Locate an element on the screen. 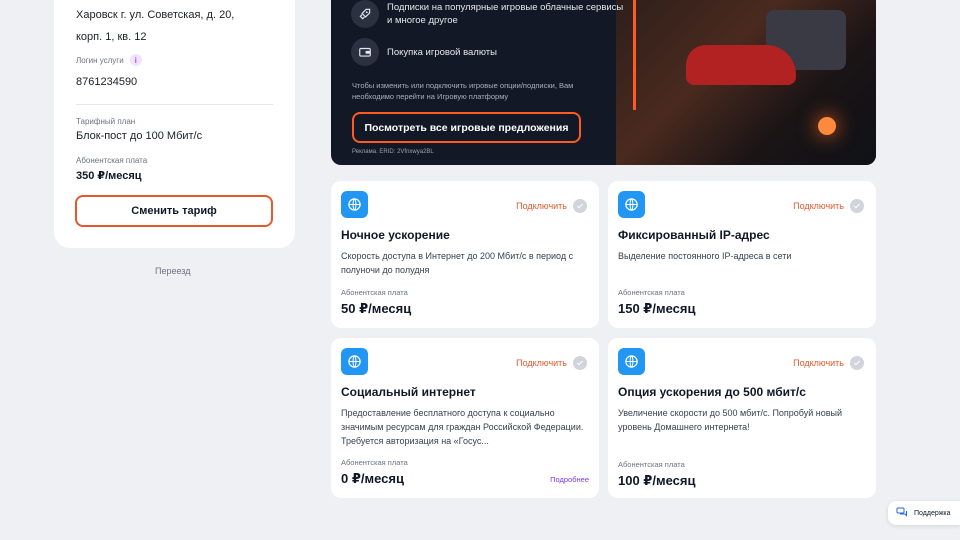 This screenshot has height=540, width=960. banner-feature-currency: Покупка игровой валюты is located at coordinates (424, 52).